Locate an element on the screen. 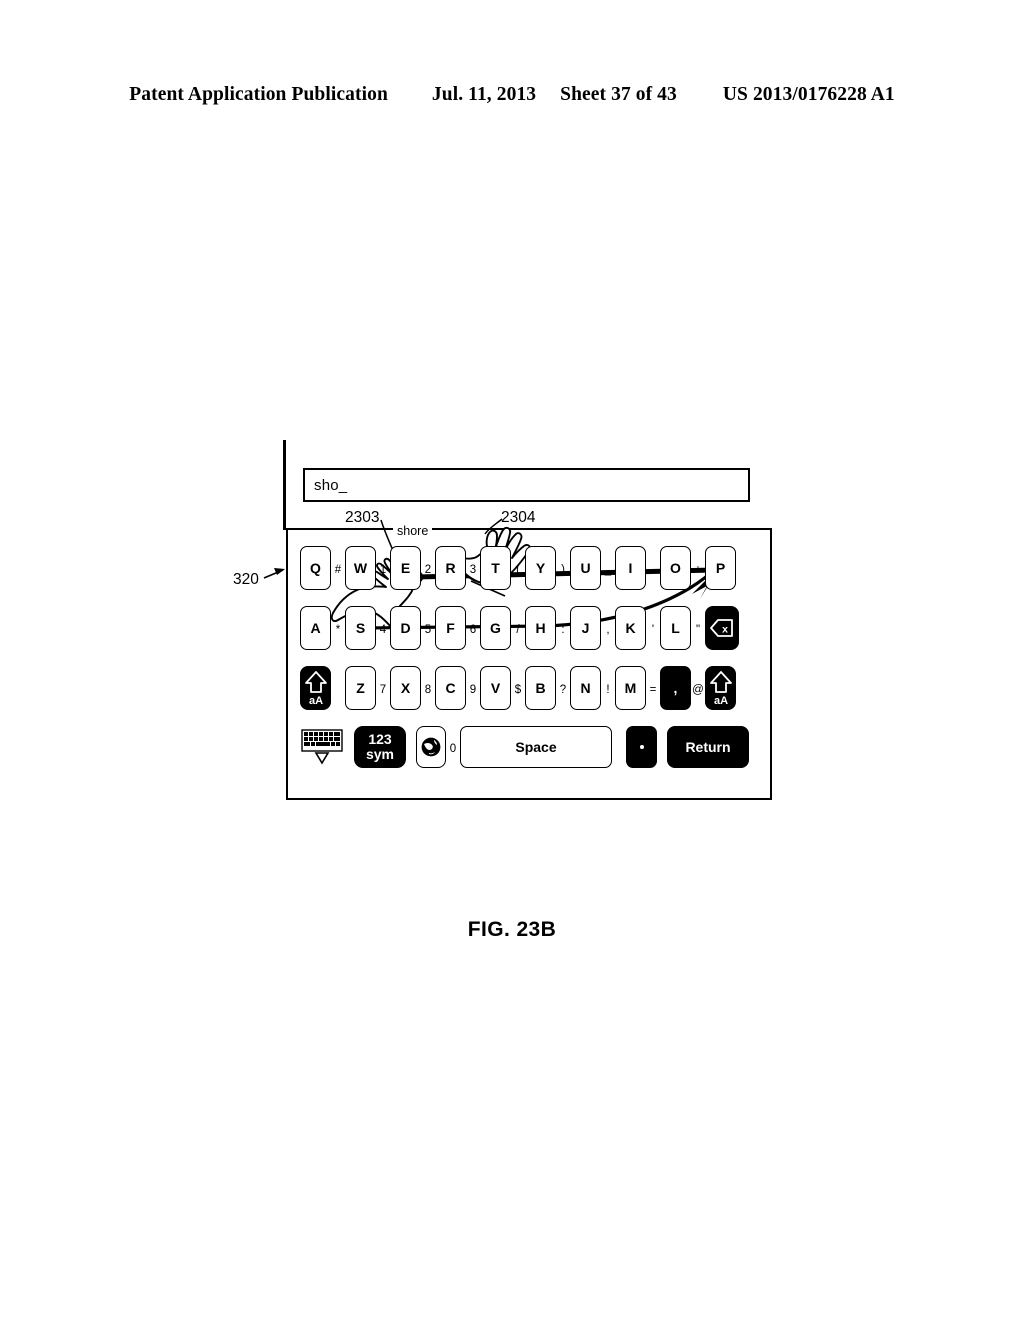  key-backspace: x is located at coordinates (722, 628).